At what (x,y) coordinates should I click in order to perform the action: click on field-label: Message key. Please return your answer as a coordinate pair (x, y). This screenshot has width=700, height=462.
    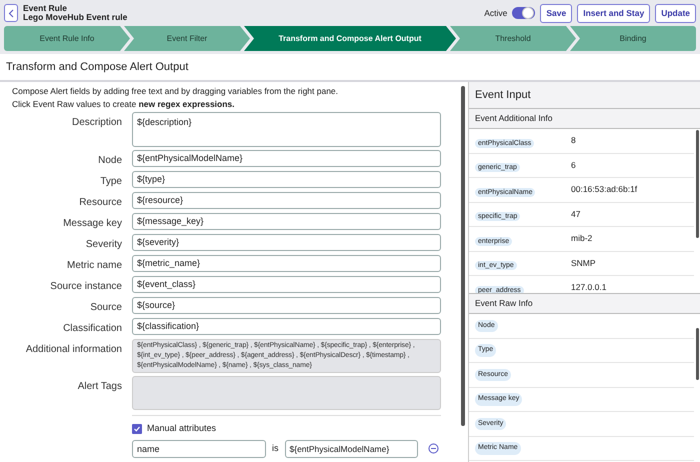
    Looking at the image, I should click on (92, 224).